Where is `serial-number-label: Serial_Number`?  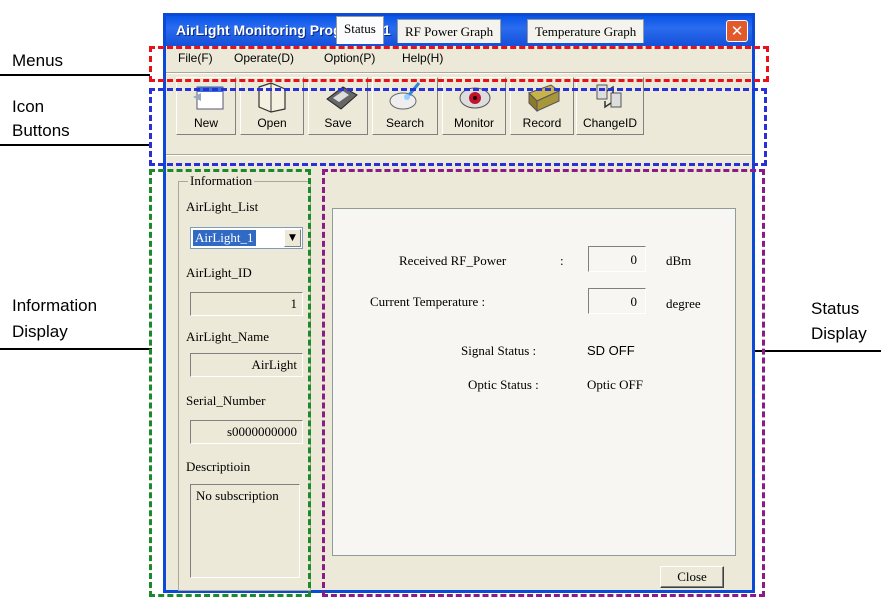 serial-number-label: Serial_Number is located at coordinates (226, 400).